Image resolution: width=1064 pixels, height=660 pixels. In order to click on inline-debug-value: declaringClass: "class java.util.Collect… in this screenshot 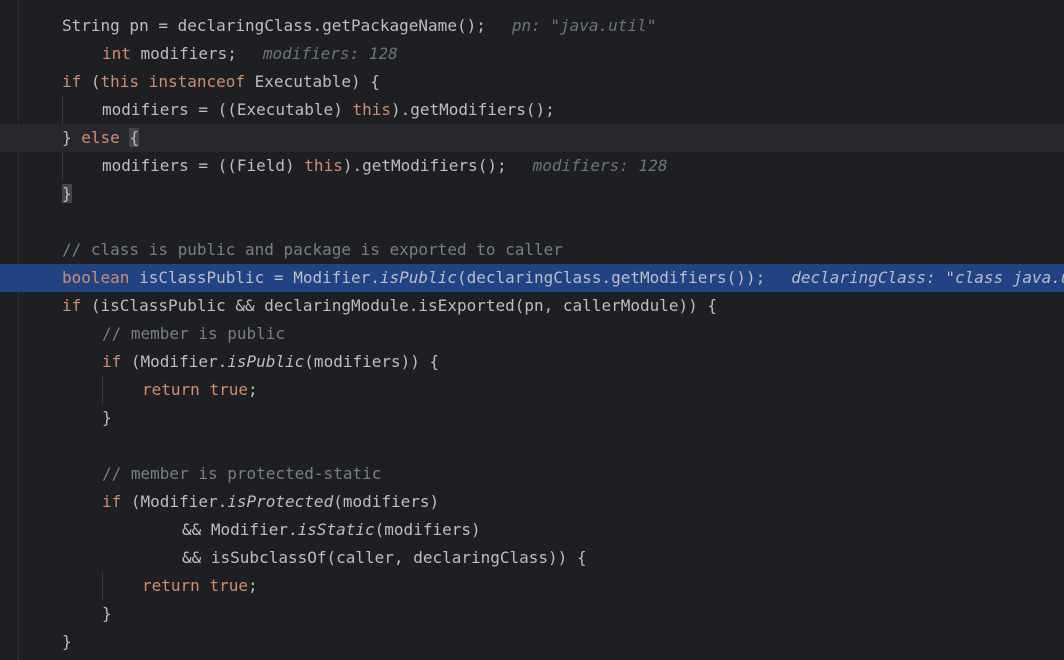, I will do `click(927, 277)`.